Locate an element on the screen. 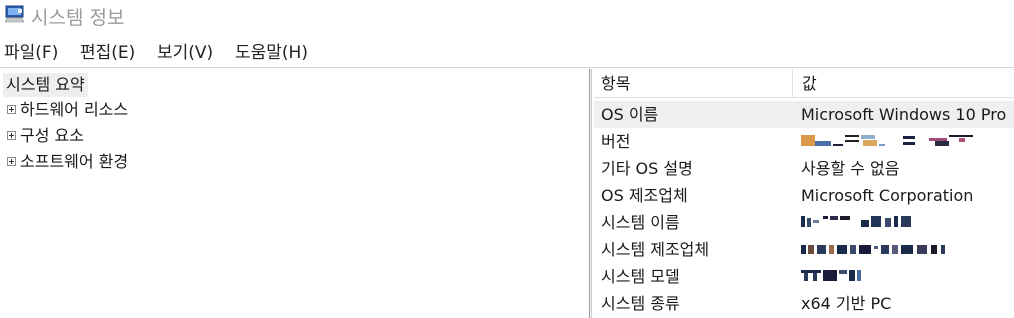 The width and height of the screenshot is (1014, 318). row-item: 시스템 제조업체 is located at coordinates (655, 249).